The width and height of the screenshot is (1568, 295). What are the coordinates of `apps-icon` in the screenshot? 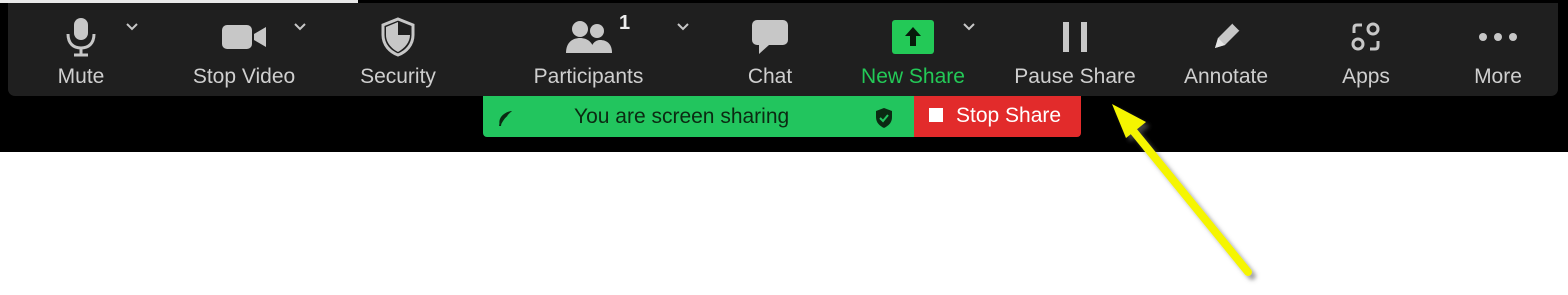 It's located at (1366, 37).